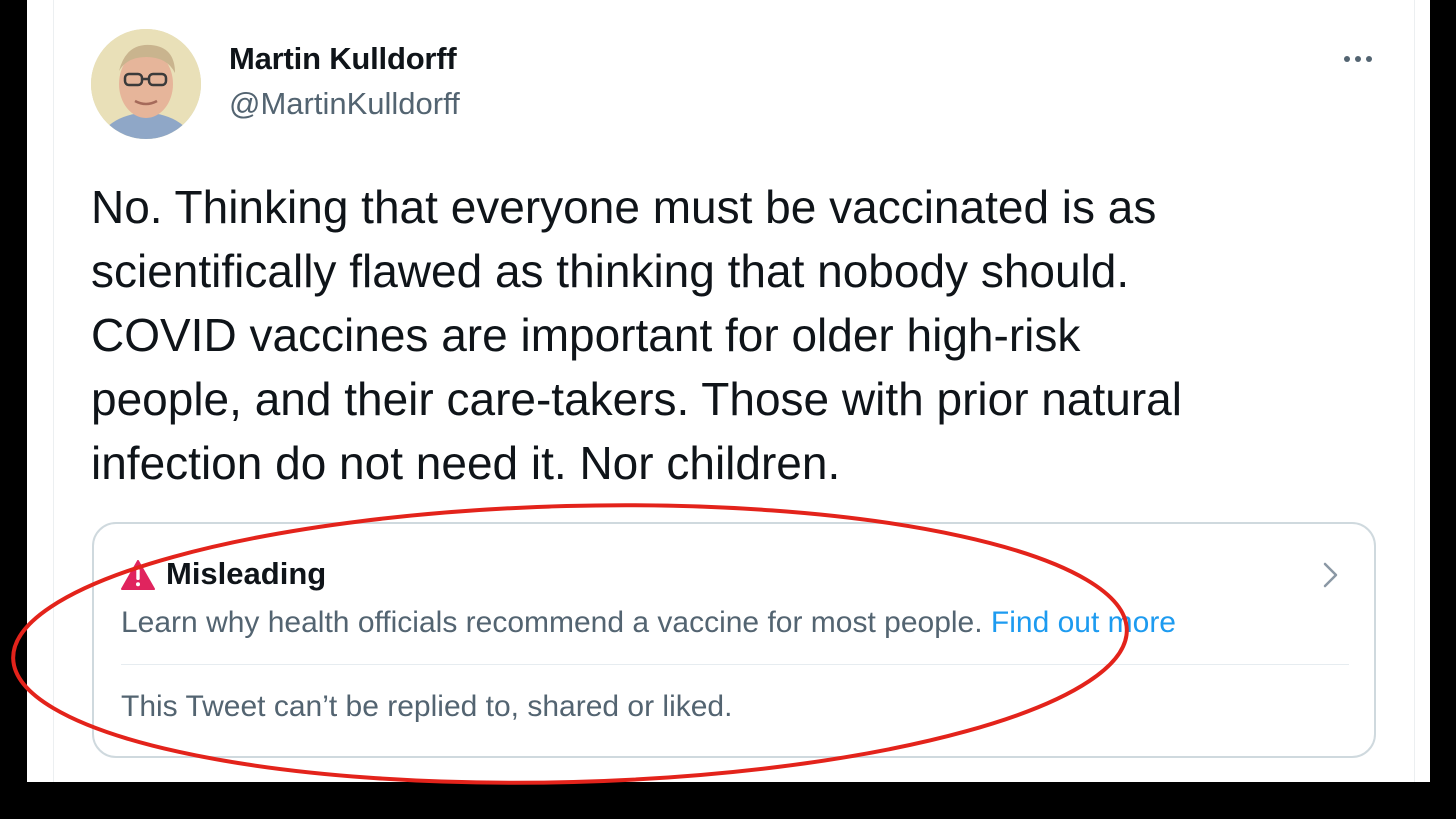  Describe the element at coordinates (1083, 622) in the screenshot. I see `find-out-more-link: Find out more` at that location.